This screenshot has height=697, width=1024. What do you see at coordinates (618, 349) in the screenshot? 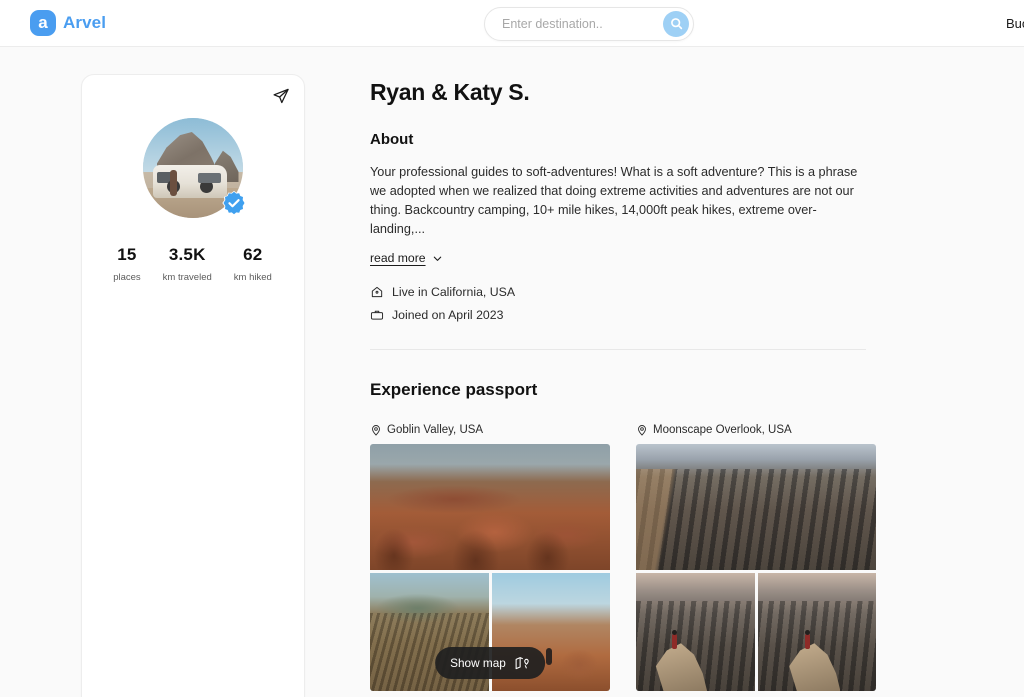
I see `section-divider` at bounding box center [618, 349].